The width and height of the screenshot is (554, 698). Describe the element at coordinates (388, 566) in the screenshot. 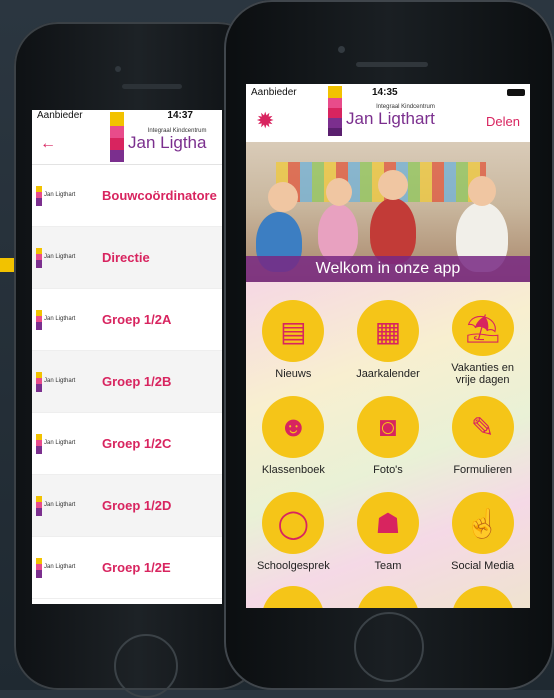

I see `tile-label: Team` at that location.